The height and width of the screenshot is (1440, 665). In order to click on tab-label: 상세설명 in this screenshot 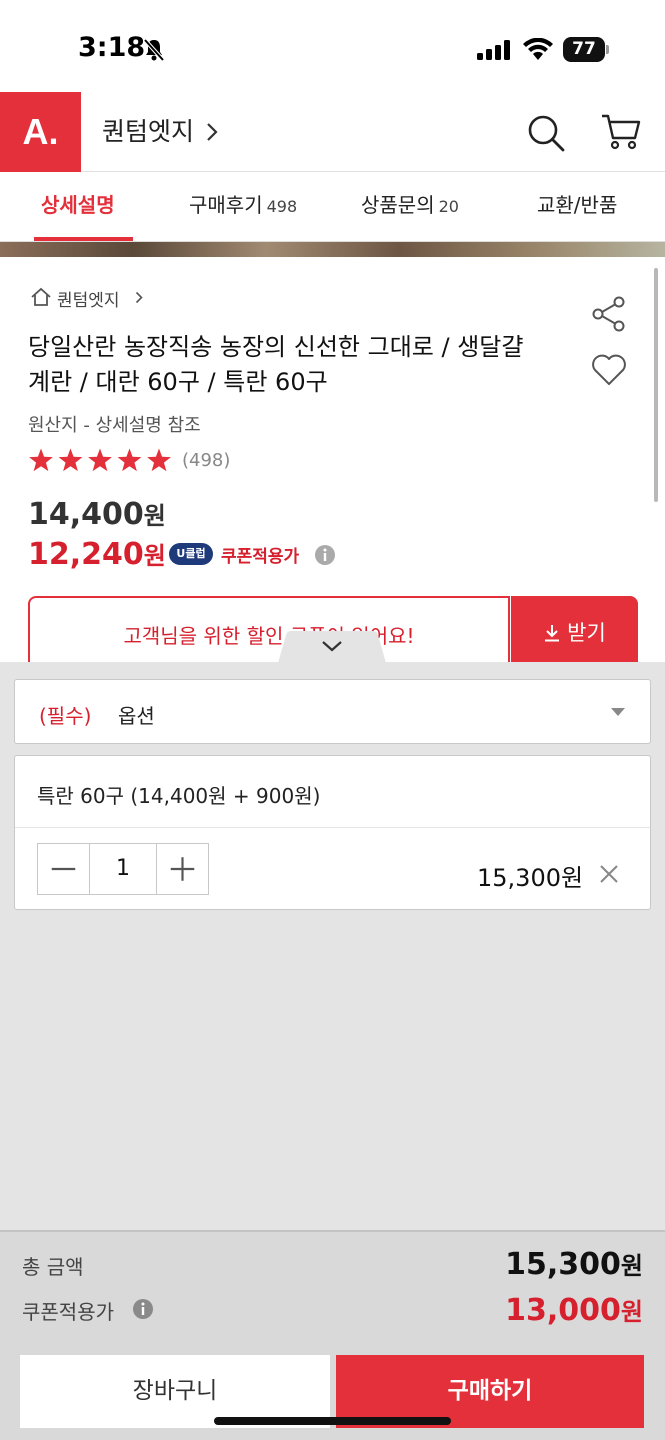, I will do `click(78, 205)`.